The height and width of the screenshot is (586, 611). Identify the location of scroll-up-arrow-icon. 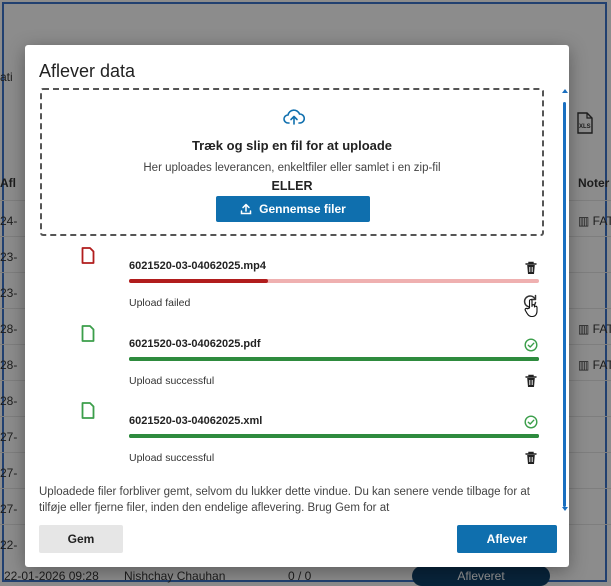
(565, 91).